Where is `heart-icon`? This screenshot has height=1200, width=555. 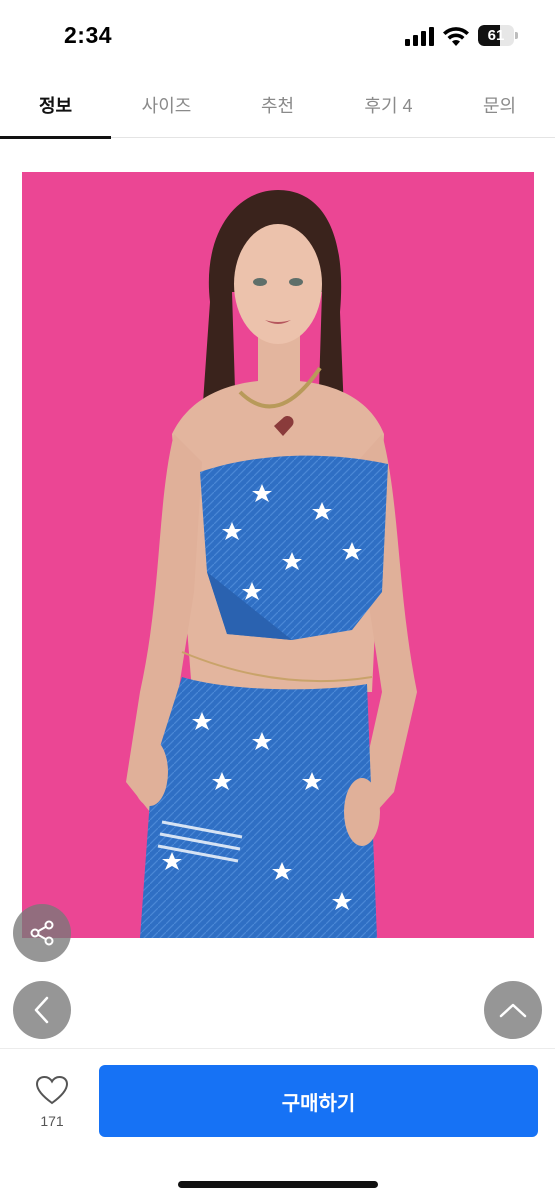
heart-icon is located at coordinates (52, 1090).